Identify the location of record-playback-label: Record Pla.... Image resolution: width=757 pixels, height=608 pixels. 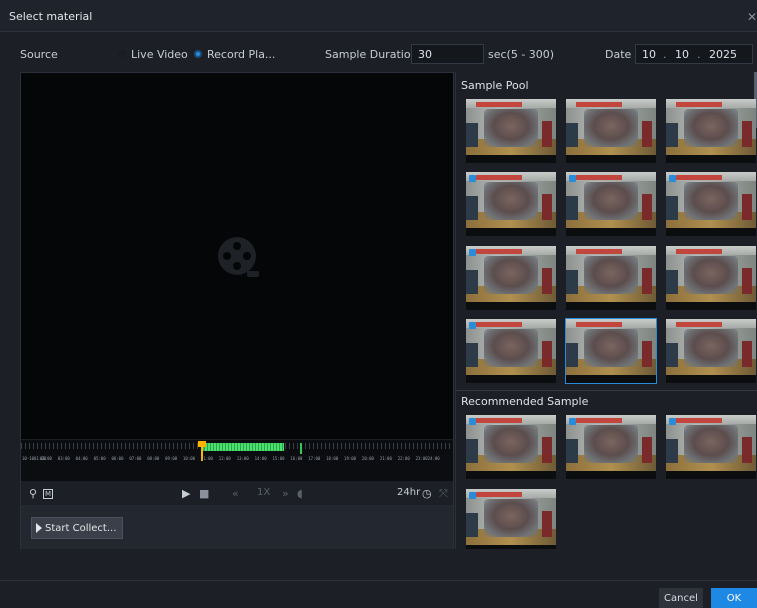
(241, 54).